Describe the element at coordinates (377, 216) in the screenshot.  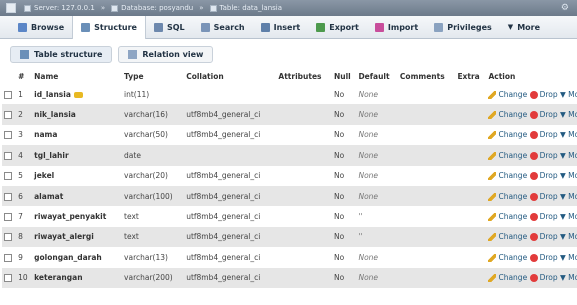
I see `column-default-cell: ''` at that location.